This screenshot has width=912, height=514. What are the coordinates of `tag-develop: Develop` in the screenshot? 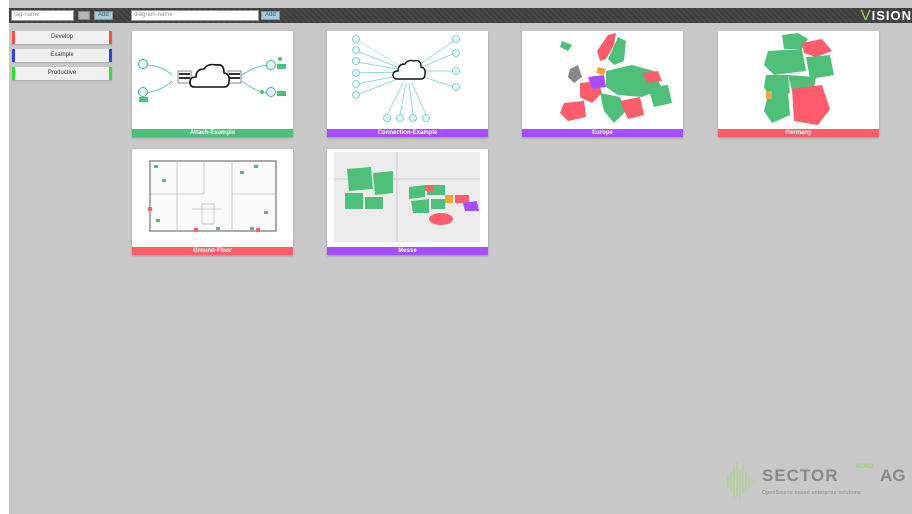 It's located at (62, 37).